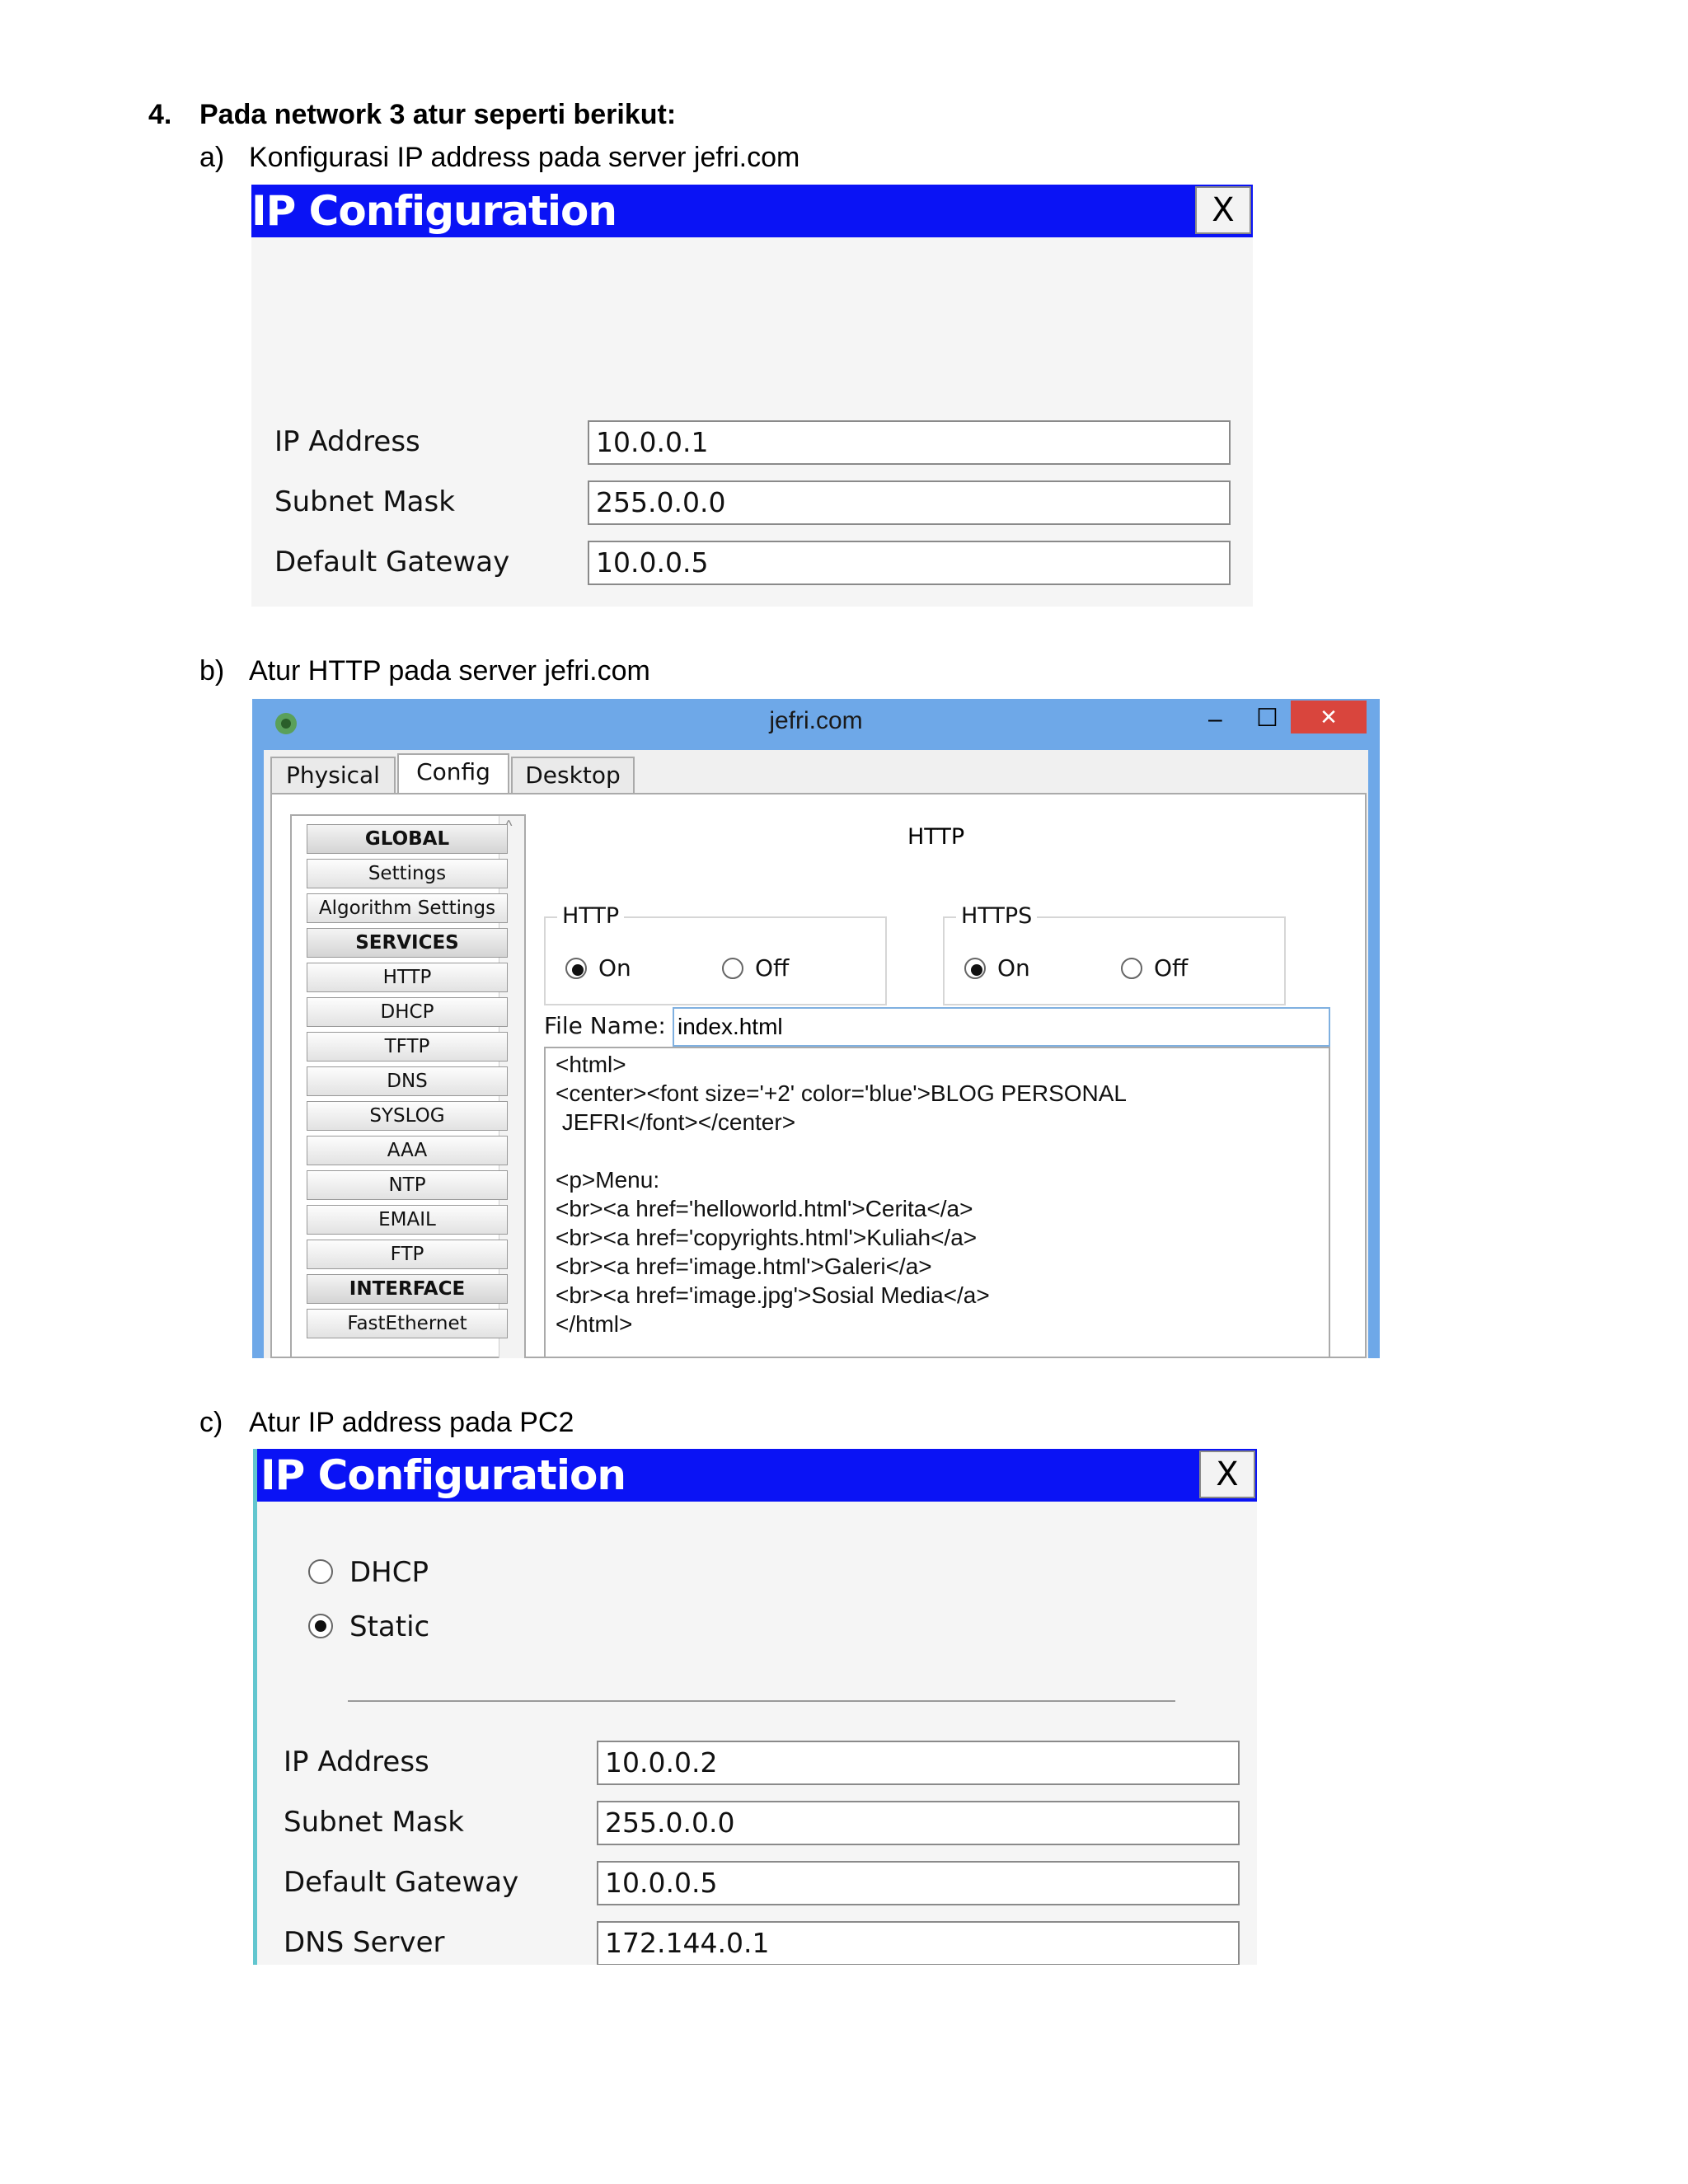 Image resolution: width=1688 pixels, height=2184 pixels. Describe the element at coordinates (407, 1220) in the screenshot. I see `sidebar-item-email: EMAIL` at that location.